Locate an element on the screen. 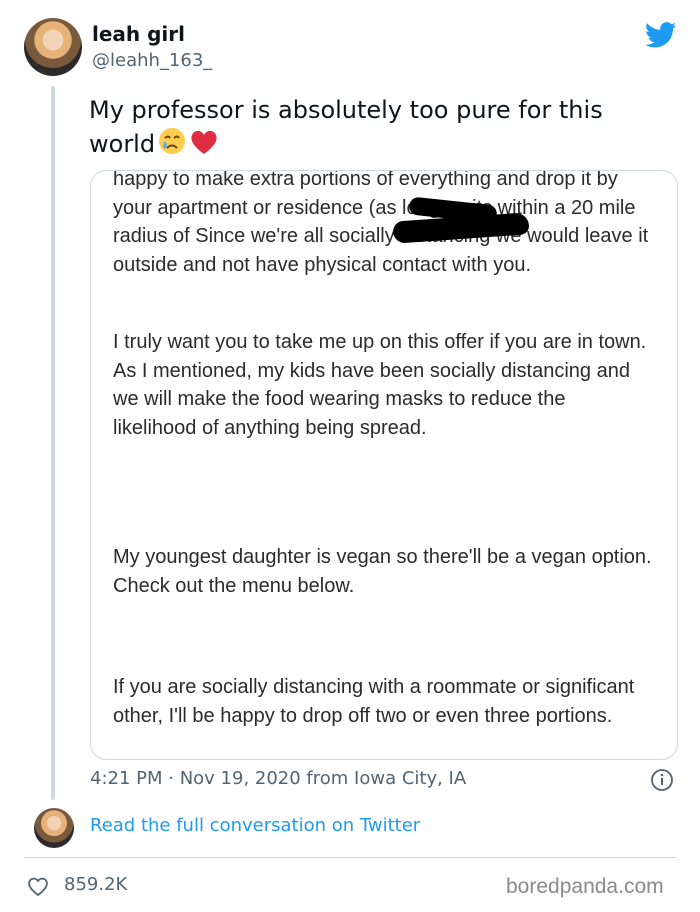 The image size is (700, 912). display-name: leah girl is located at coordinates (138, 34).